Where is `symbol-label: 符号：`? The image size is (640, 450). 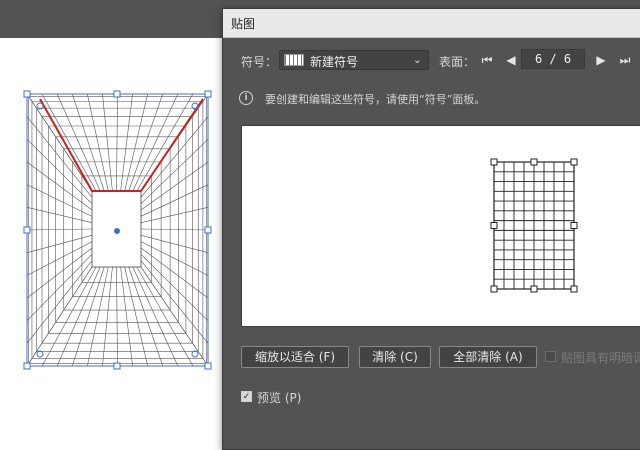 symbol-label: 符号： is located at coordinates (259, 62).